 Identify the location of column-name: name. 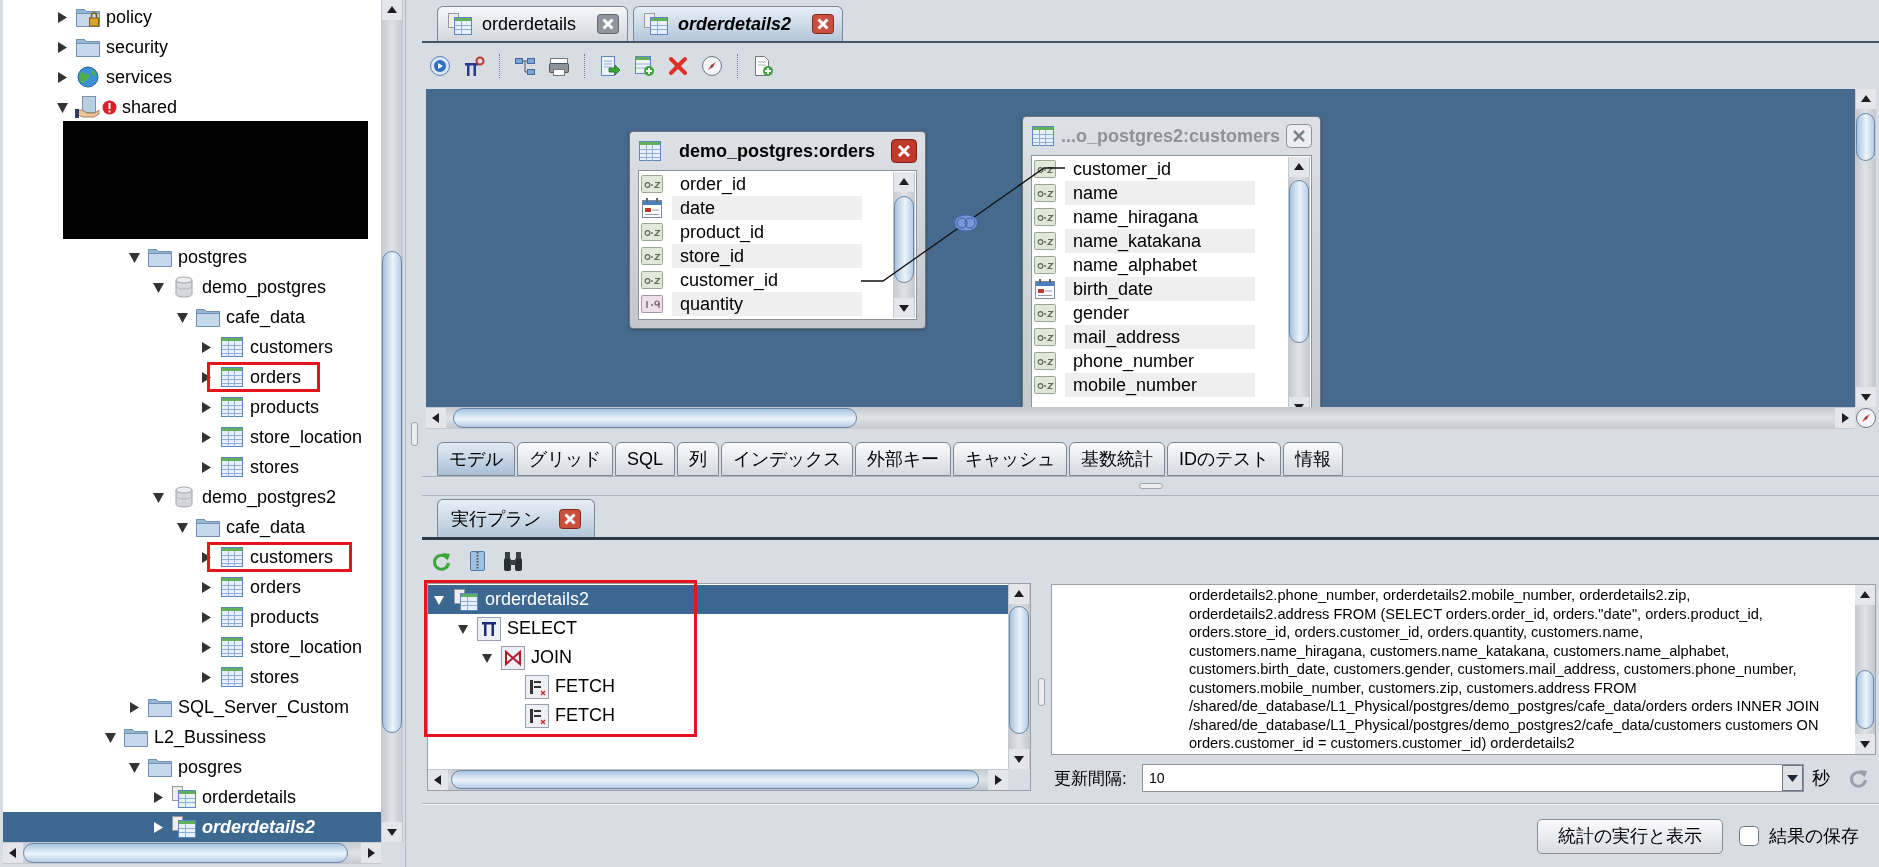
(1160, 193).